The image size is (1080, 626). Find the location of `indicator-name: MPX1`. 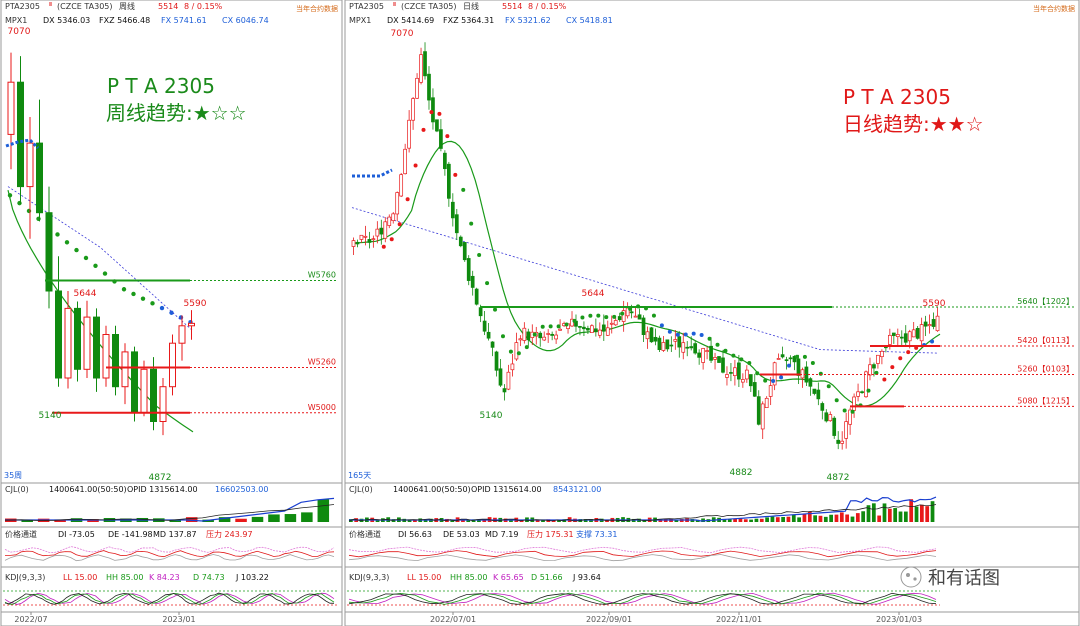

indicator-name: MPX1 is located at coordinates (360, 20).